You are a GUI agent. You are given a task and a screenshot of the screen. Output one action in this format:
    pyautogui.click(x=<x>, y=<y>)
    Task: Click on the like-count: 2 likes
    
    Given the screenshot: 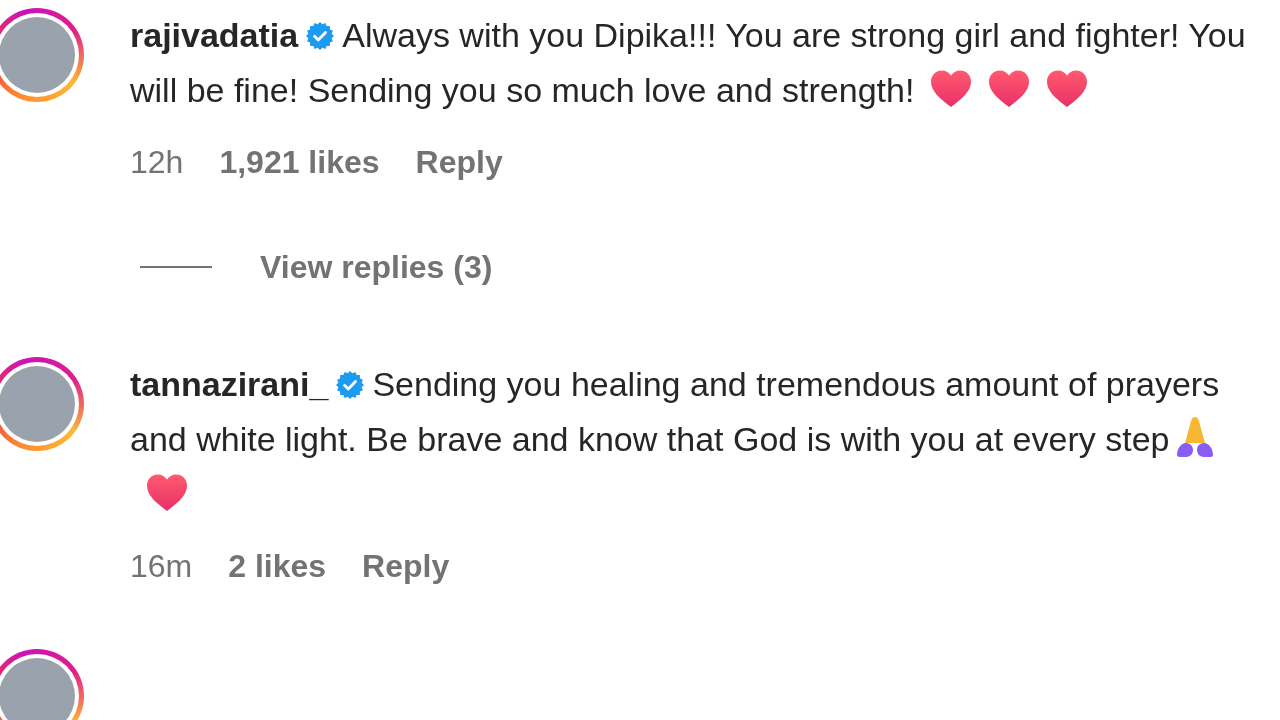 What is the action you would take?
    pyautogui.click(x=277, y=566)
    